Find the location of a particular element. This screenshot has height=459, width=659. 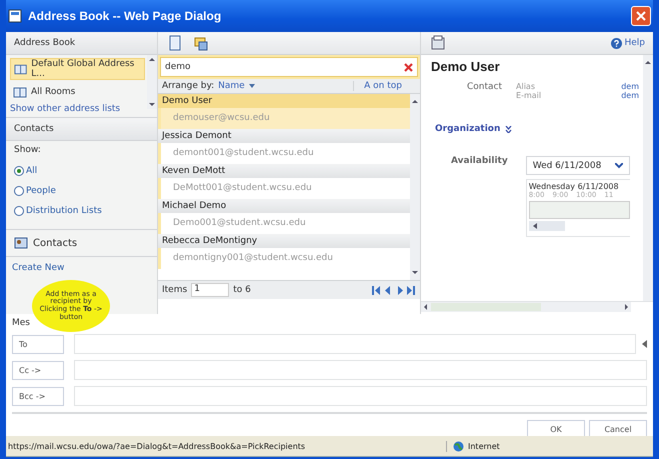

sort-order-button: A on top is located at coordinates (384, 86).